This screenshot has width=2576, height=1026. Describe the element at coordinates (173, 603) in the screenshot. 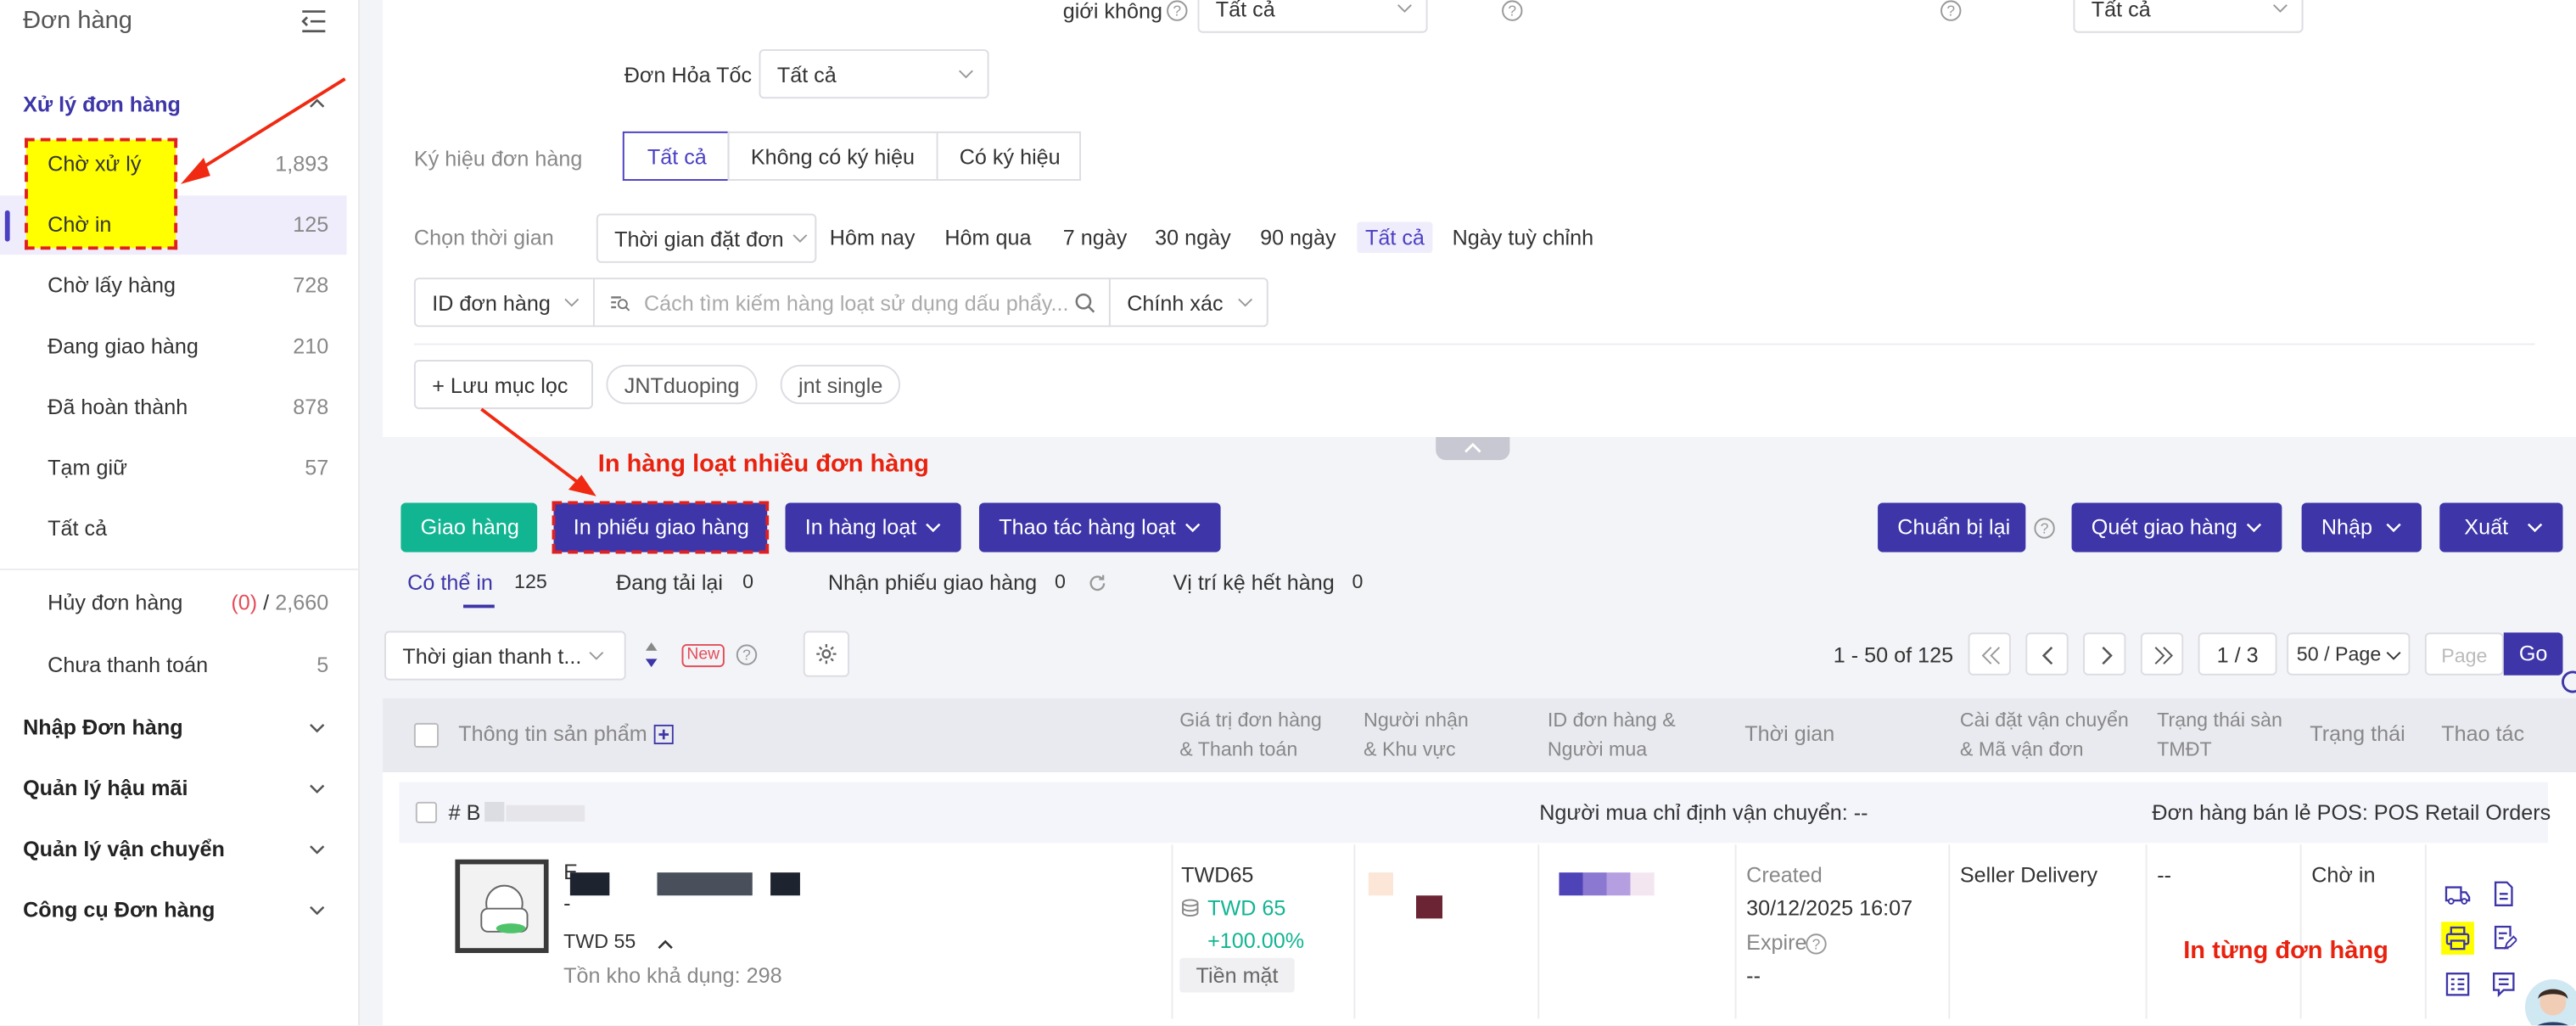

I see `sidebar-item-cancelled: Hủy đơn hàng (0) / 2,660` at that location.